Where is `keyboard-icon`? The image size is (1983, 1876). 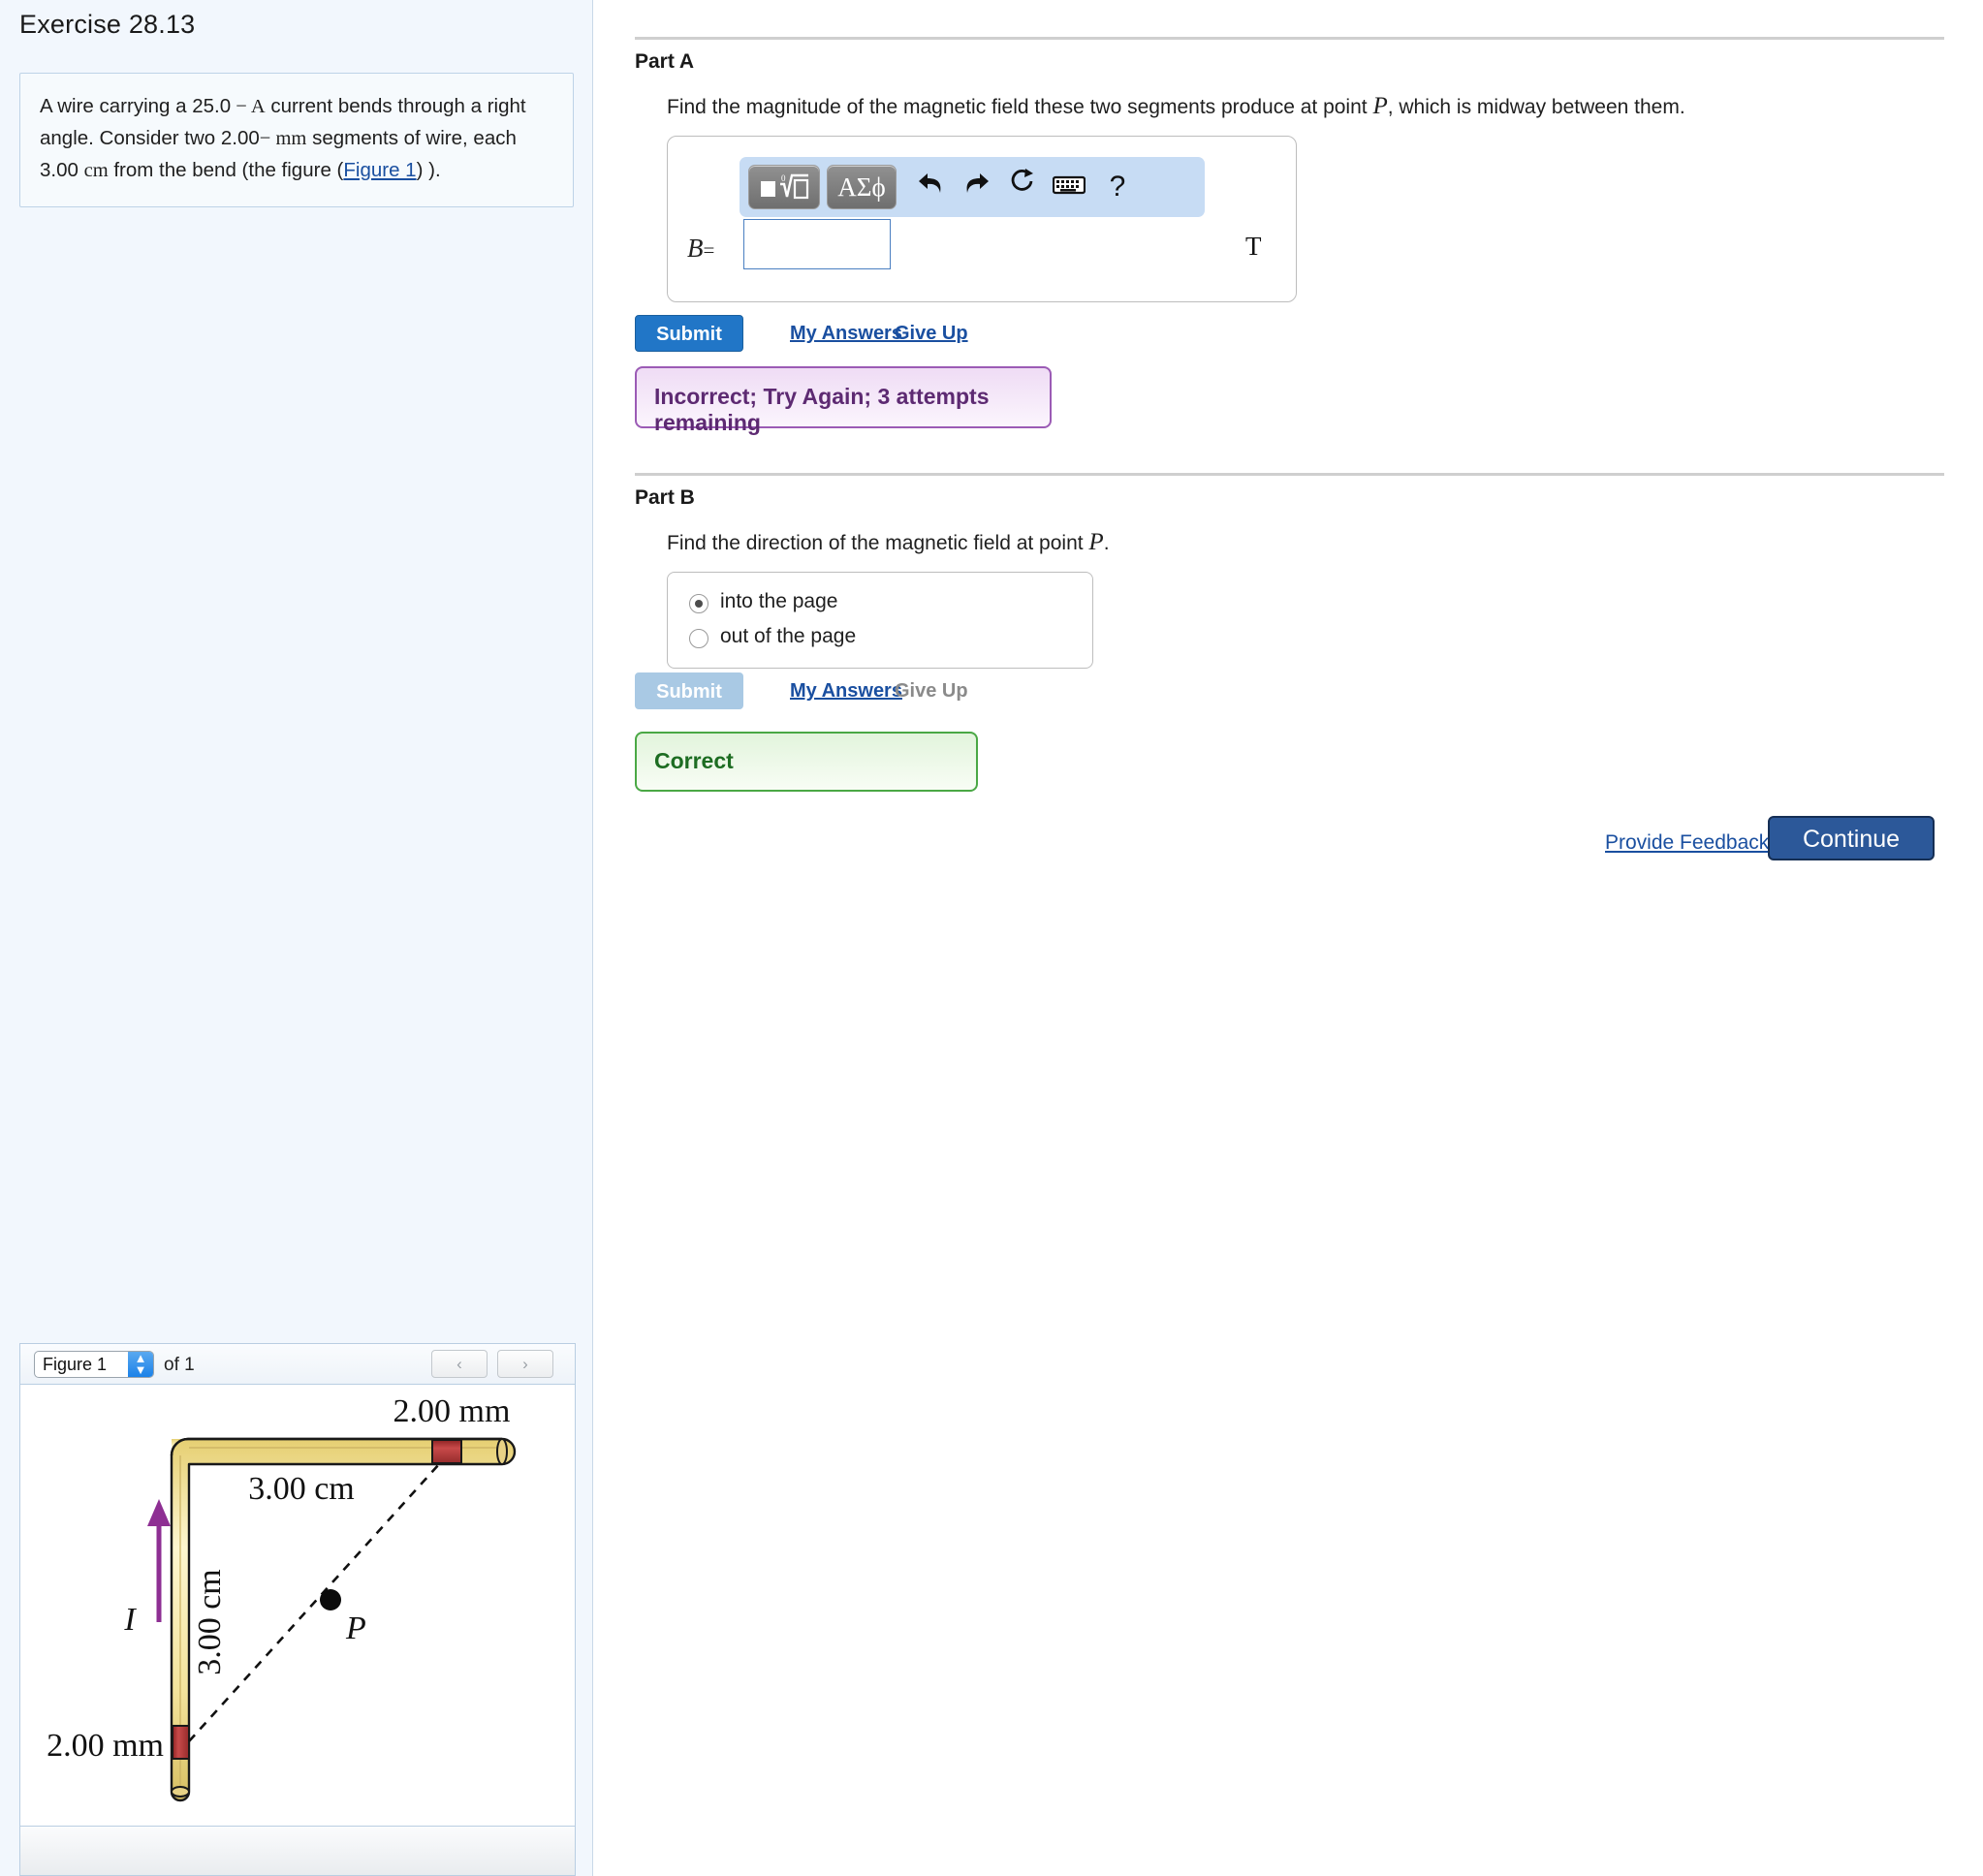 keyboard-icon is located at coordinates (1069, 187).